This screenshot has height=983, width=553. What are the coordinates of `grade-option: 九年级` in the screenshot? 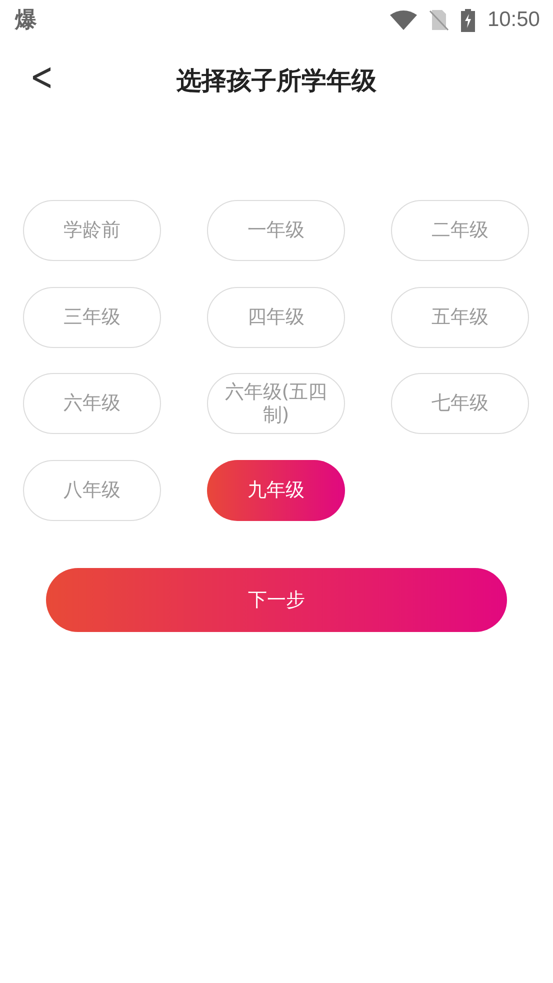 It's located at (276, 490).